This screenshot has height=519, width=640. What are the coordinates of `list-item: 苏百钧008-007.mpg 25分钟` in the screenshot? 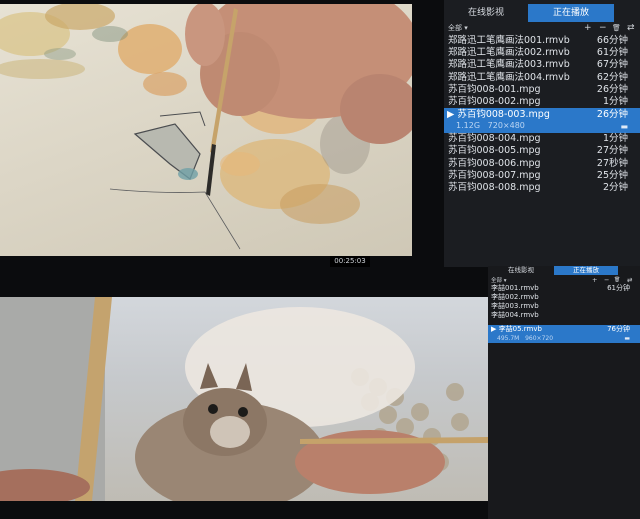 It's located at (542, 176).